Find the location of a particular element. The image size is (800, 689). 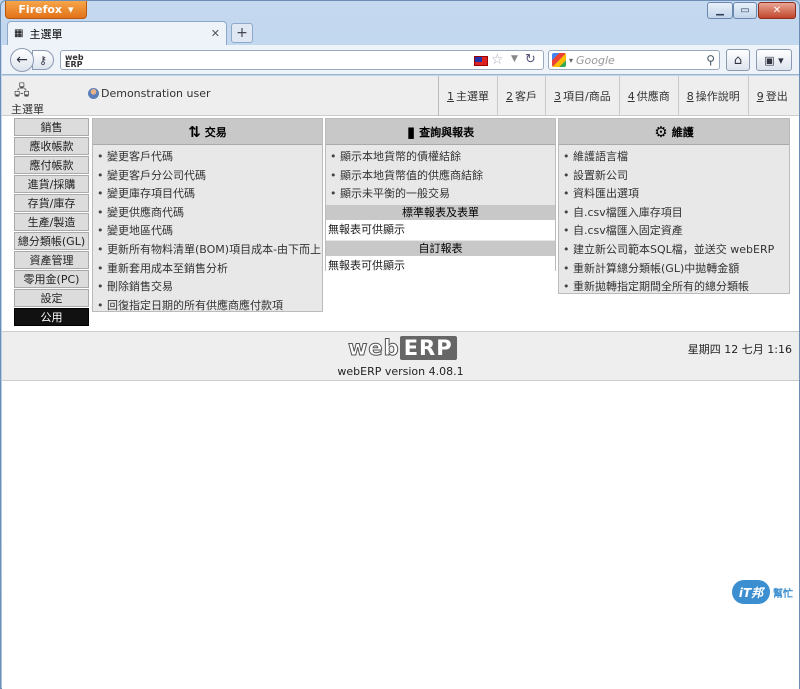

nav-hotkey: 1 is located at coordinates (450, 96).